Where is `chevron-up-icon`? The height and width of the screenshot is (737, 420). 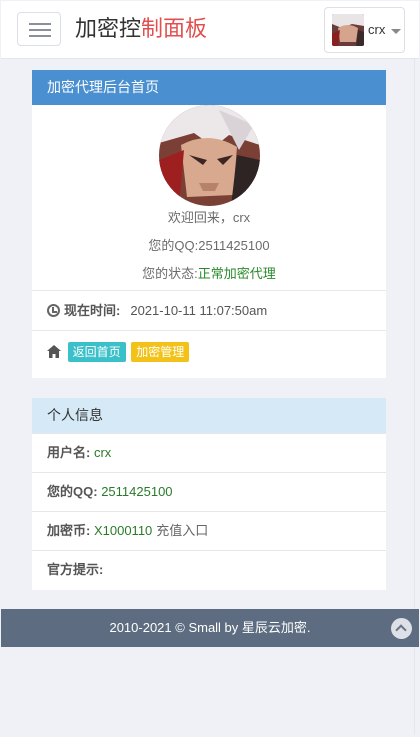
chevron-up-icon is located at coordinates (401, 628).